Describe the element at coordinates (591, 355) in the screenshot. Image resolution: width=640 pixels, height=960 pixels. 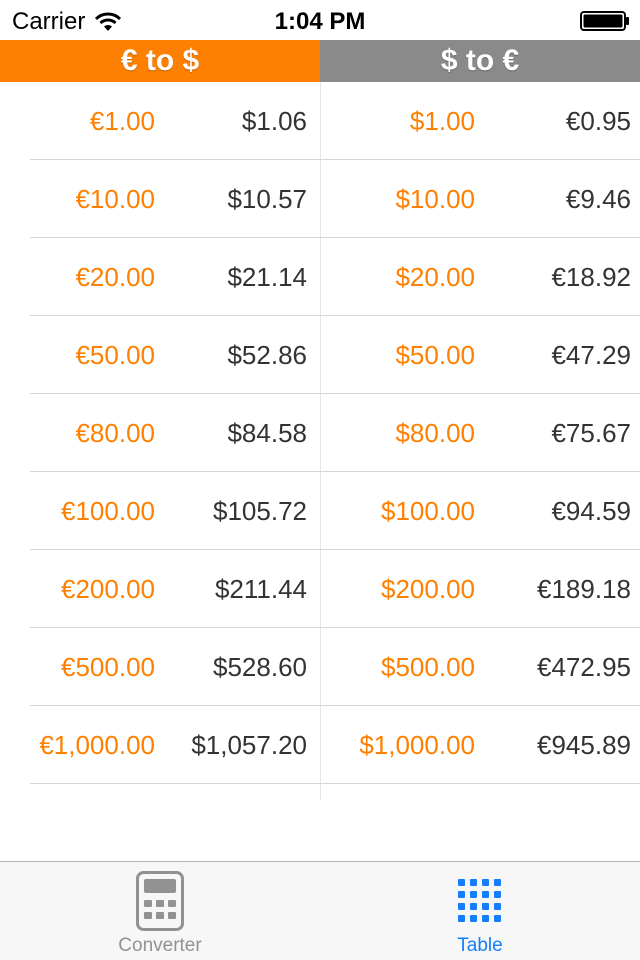
I see `eur-converted: €47.29` at that location.